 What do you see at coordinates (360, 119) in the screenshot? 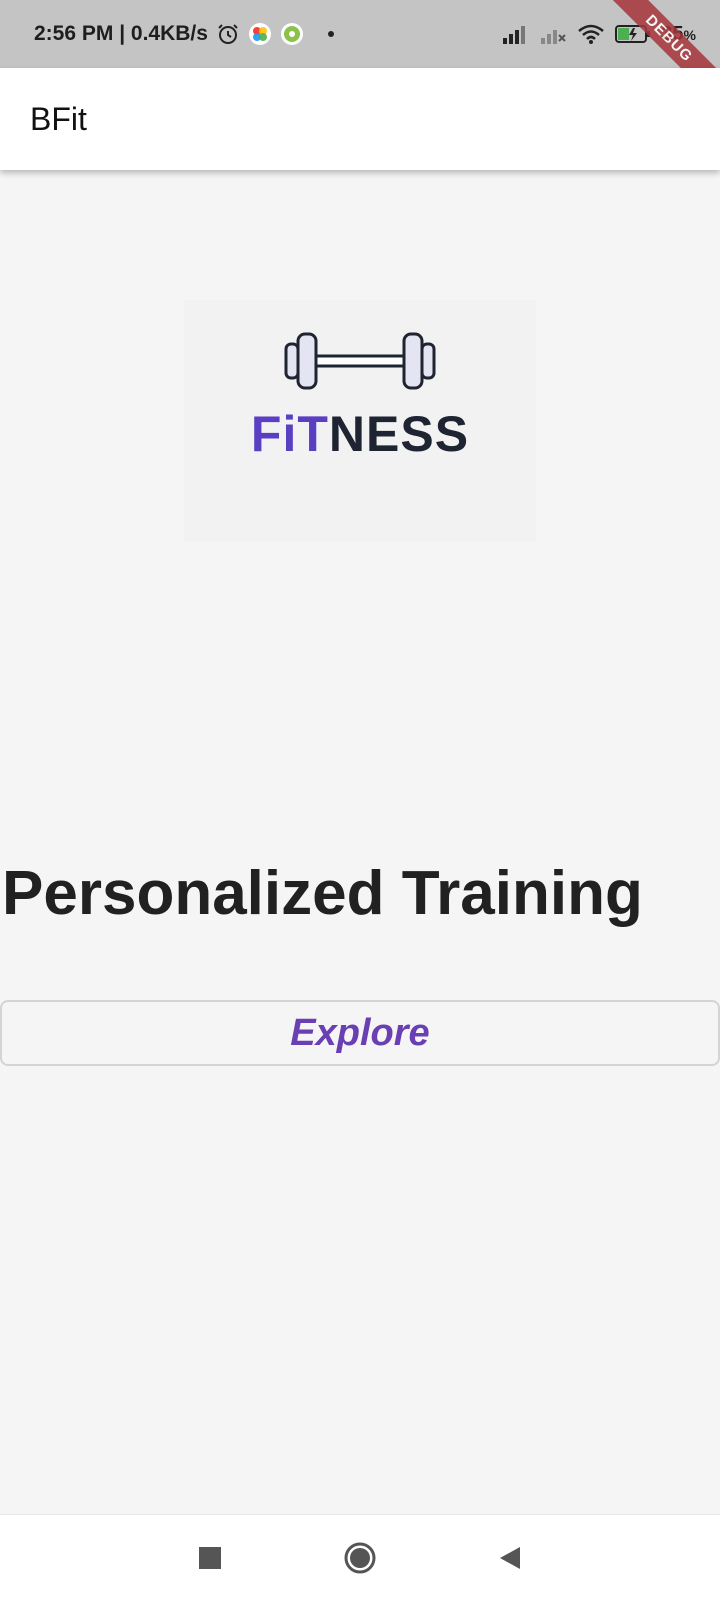
I see `app-bar: BFit` at bounding box center [360, 119].